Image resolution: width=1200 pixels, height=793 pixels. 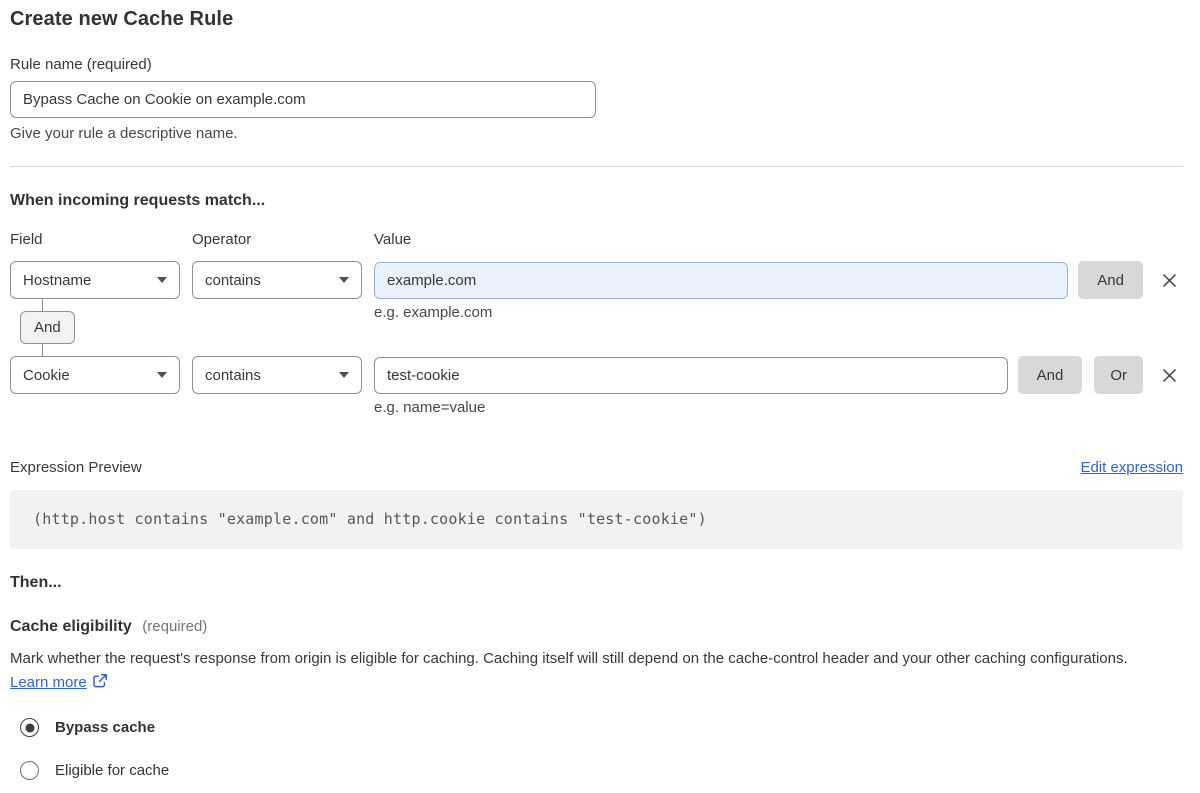 What do you see at coordinates (76, 467) in the screenshot?
I see `expression-preview-label: Expression Preview` at bounding box center [76, 467].